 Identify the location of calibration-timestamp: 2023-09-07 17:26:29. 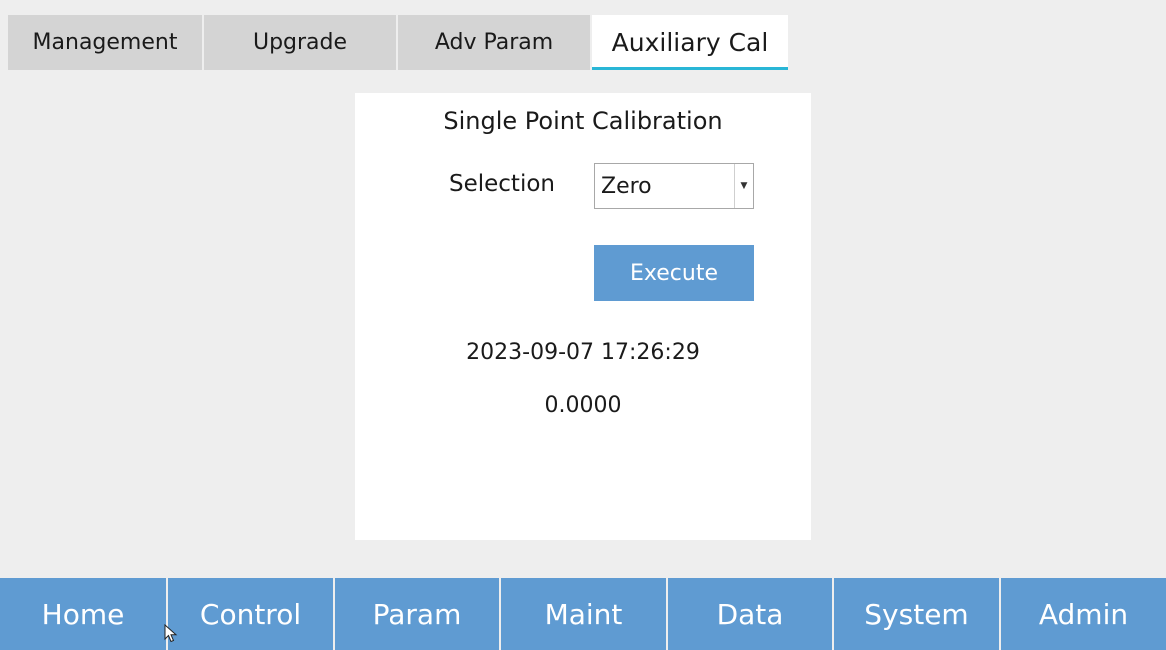
(583, 352).